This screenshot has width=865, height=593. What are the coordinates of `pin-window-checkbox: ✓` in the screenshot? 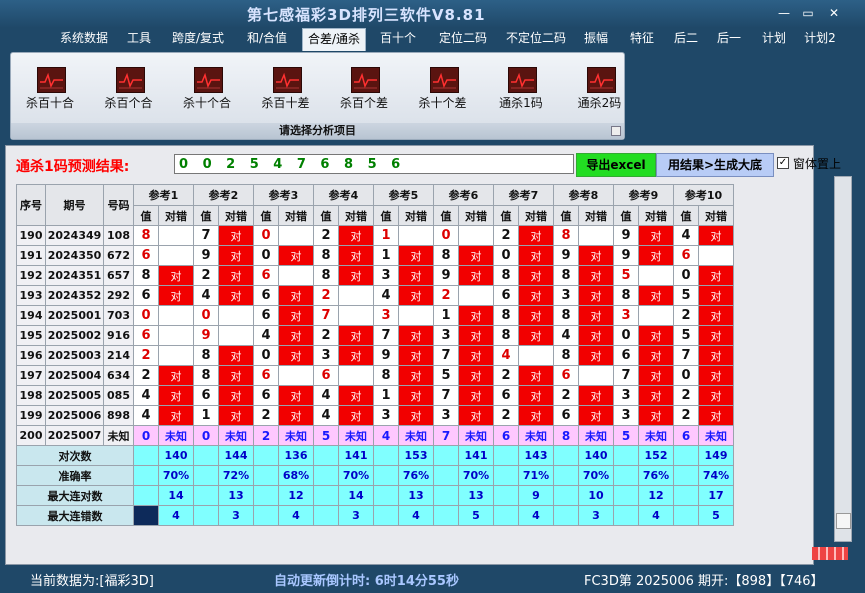 It's located at (783, 163).